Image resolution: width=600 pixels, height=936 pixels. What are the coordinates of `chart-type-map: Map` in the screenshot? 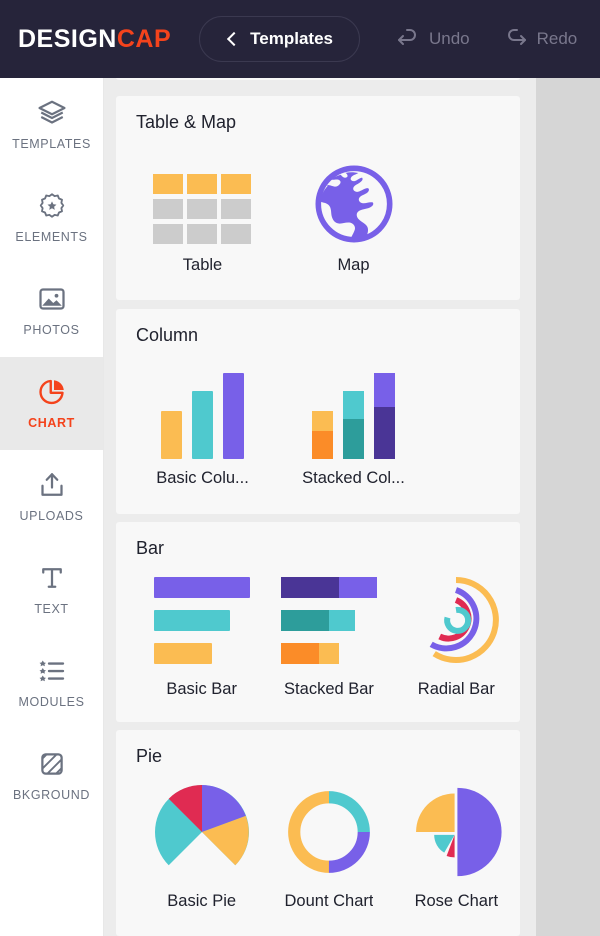 It's located at (353, 210).